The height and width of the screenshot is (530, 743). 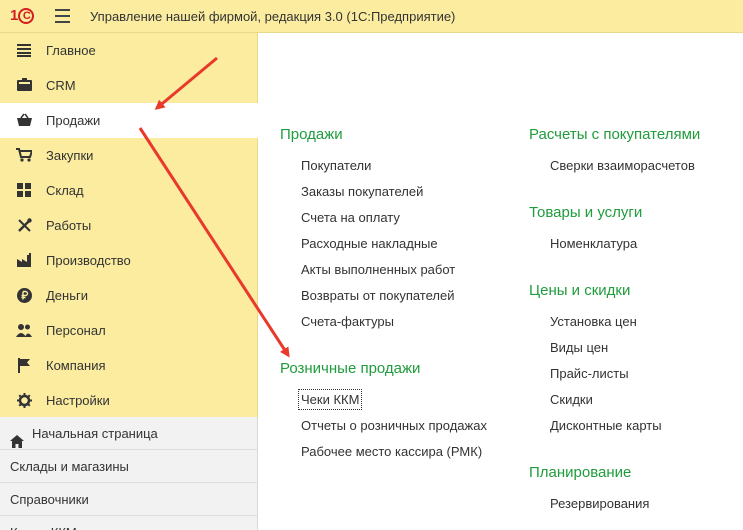 What do you see at coordinates (24, 296) in the screenshot?
I see `ruble-icon` at bounding box center [24, 296].